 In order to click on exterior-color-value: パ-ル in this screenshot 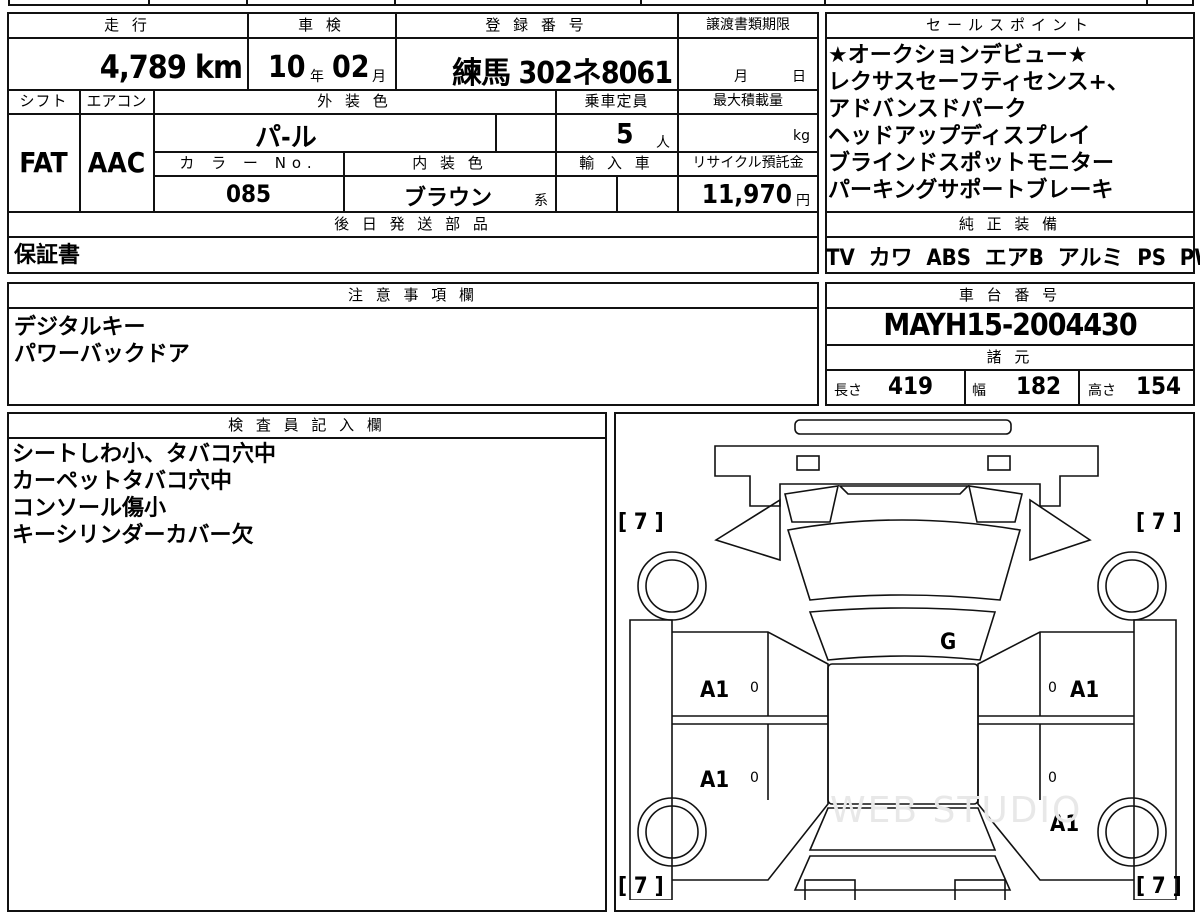, I will do `click(286, 138)`.